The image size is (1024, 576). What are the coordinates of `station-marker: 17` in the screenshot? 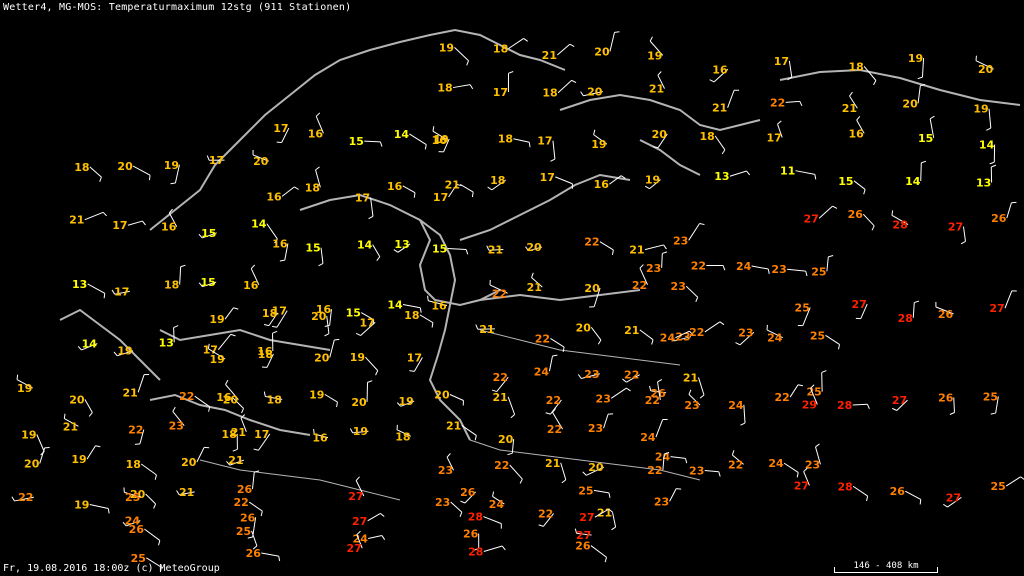 It's located at (262, 439).